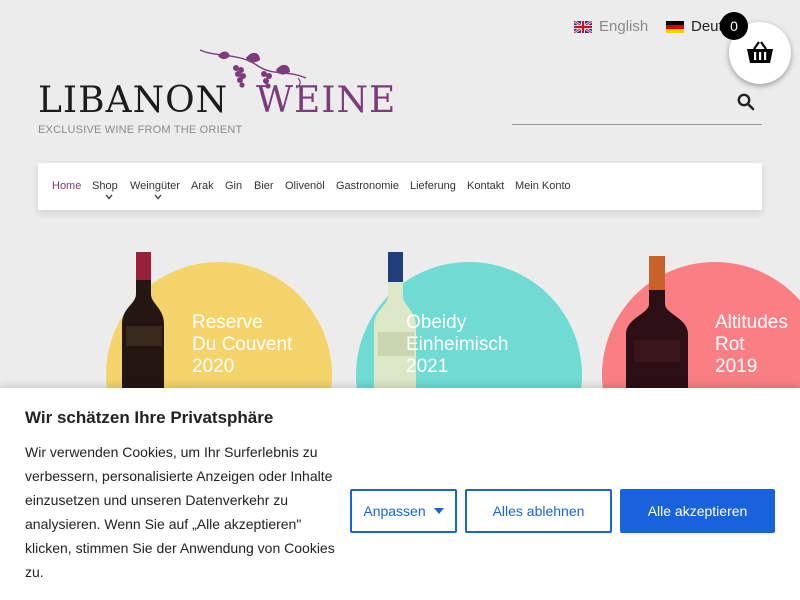 The height and width of the screenshot is (600, 800). What do you see at coordinates (367, 186) in the screenshot?
I see `nav-item-gastronomie: Gastronomie` at bounding box center [367, 186].